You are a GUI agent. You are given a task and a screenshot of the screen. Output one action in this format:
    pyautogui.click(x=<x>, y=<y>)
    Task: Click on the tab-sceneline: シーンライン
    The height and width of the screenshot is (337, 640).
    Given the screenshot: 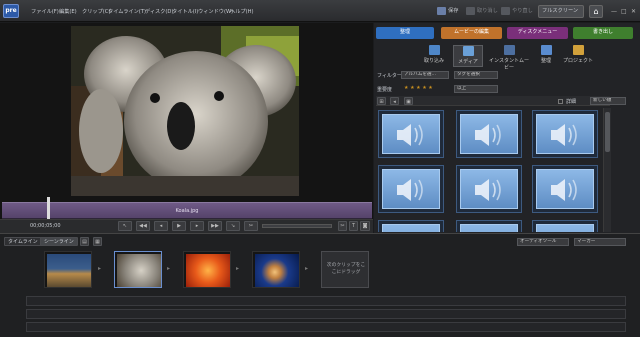 What is the action you would take?
    pyautogui.click(x=59, y=241)
    